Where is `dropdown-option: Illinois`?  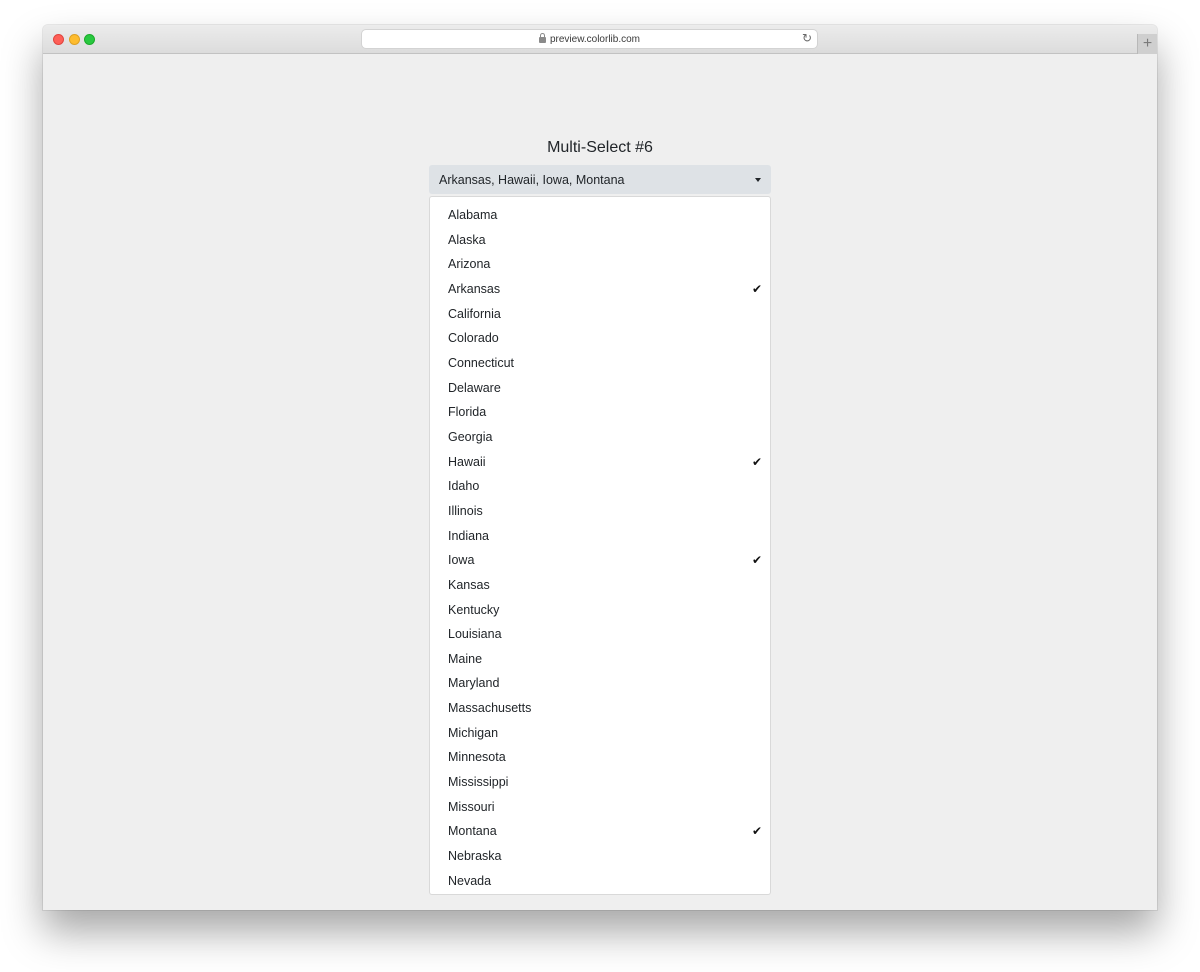
dropdown-option: Illinois is located at coordinates (600, 511).